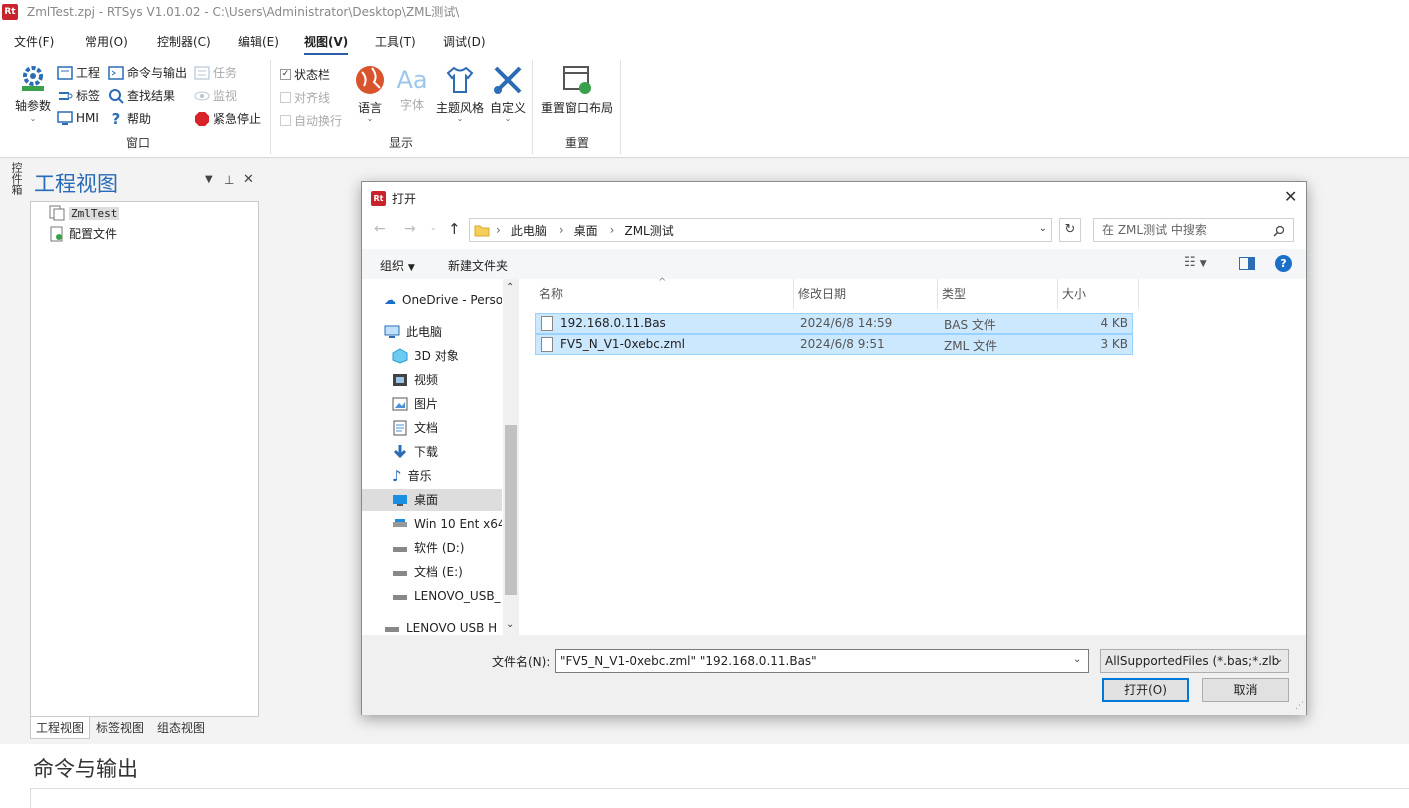 This screenshot has height=808, width=1409. What do you see at coordinates (88, 73) in the screenshot?
I see `project-label: 工程` at bounding box center [88, 73].